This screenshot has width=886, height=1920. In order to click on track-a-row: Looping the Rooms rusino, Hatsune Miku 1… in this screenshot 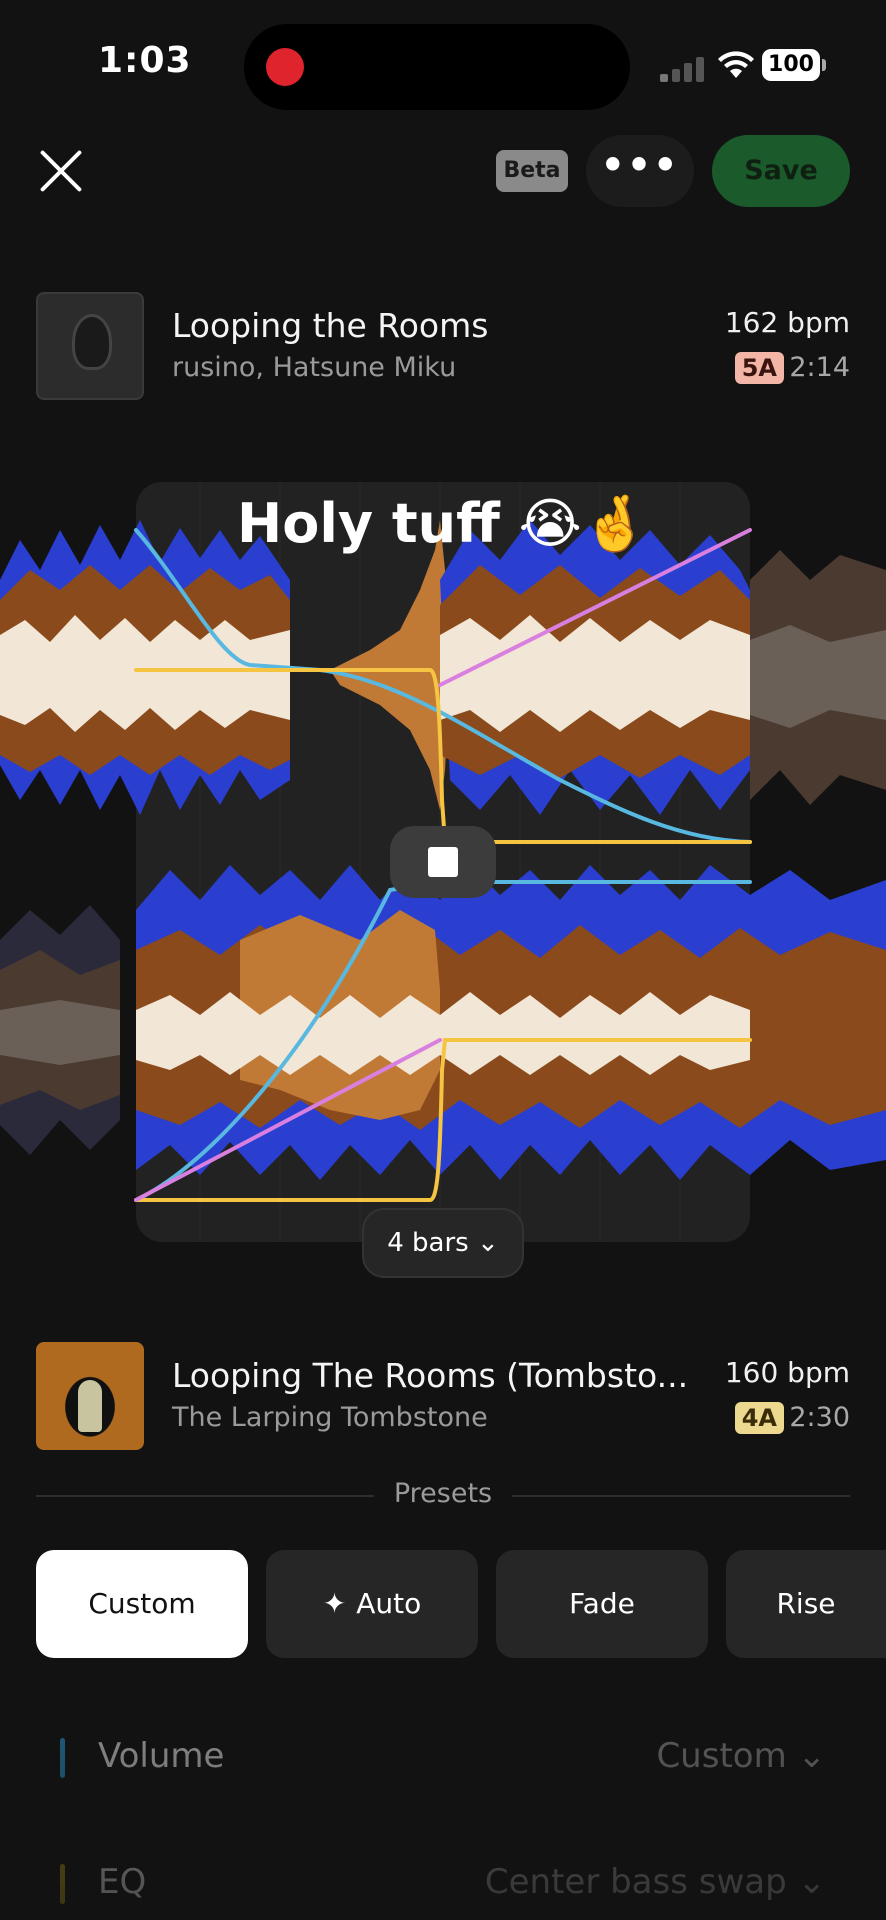, I will do `click(443, 347)`.